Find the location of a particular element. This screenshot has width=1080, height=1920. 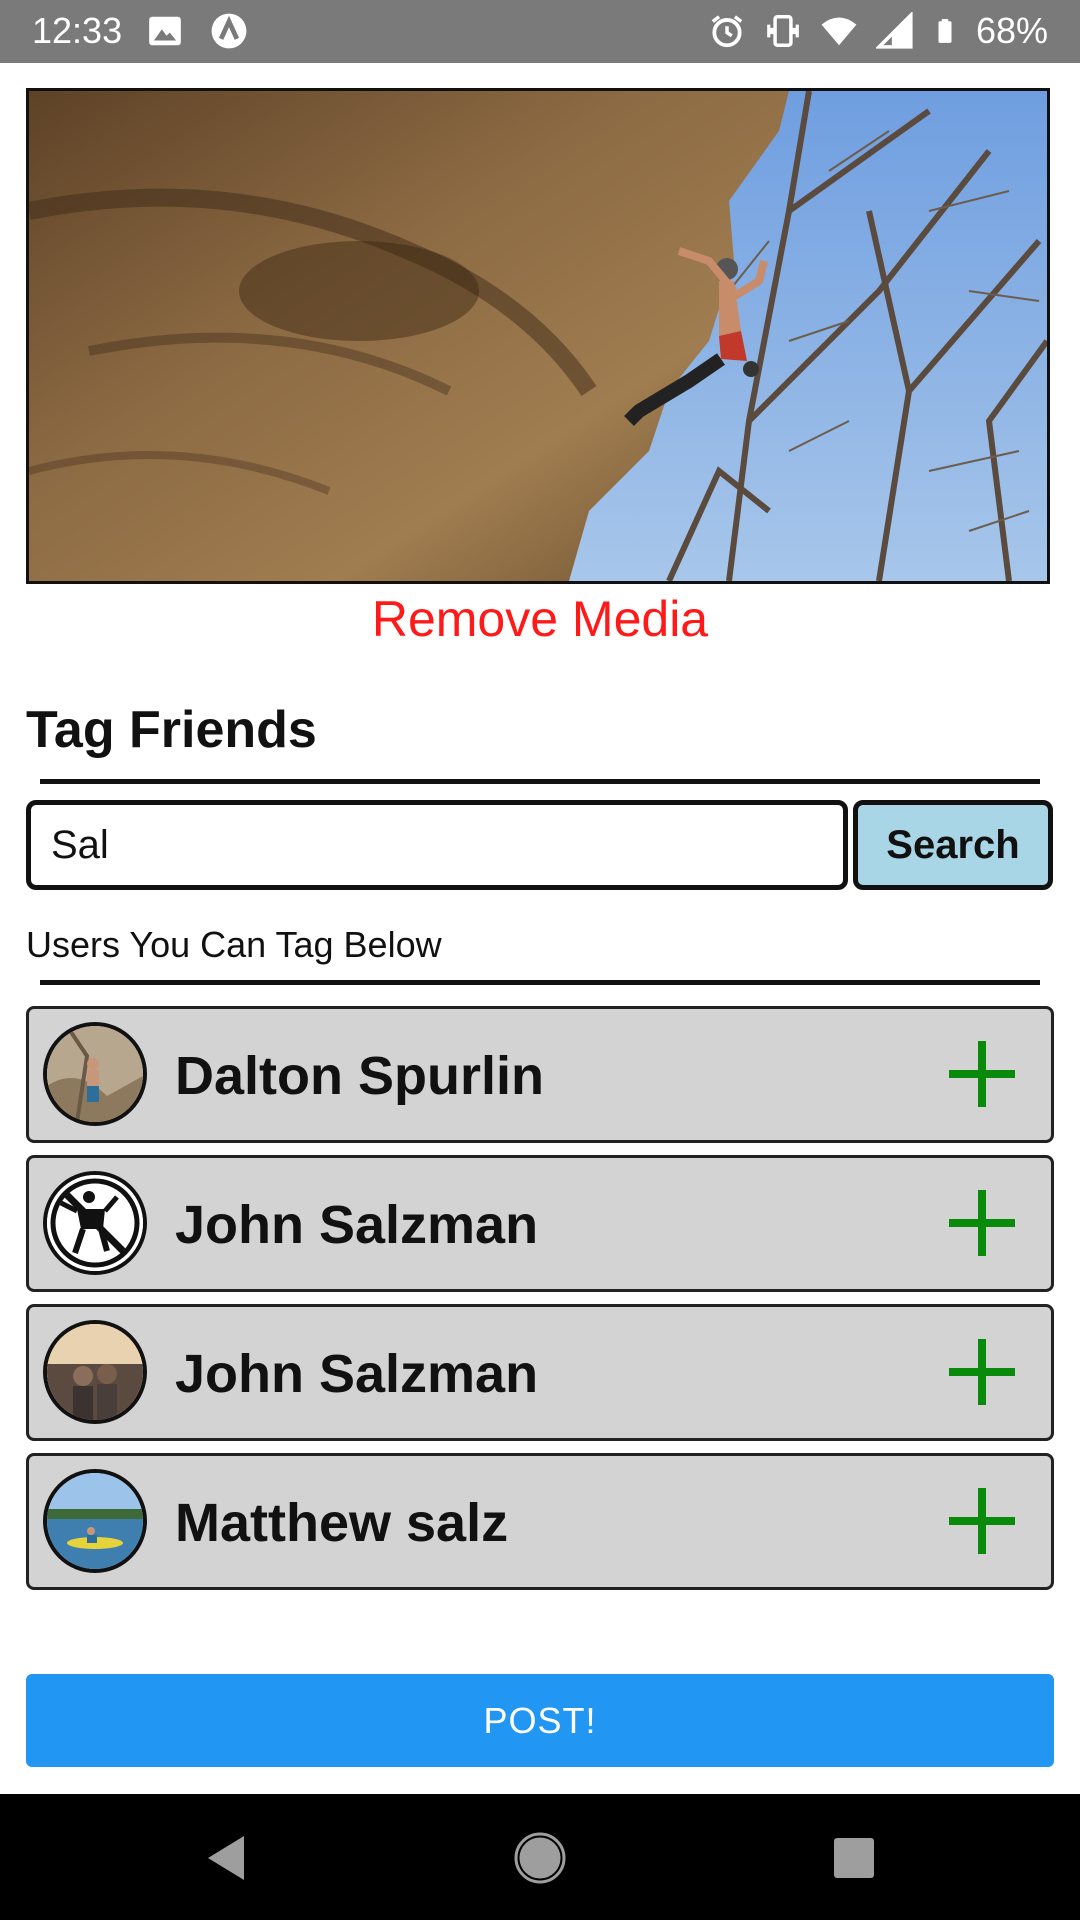

user-row: Dalton Spurlin is located at coordinates (540, 1074).